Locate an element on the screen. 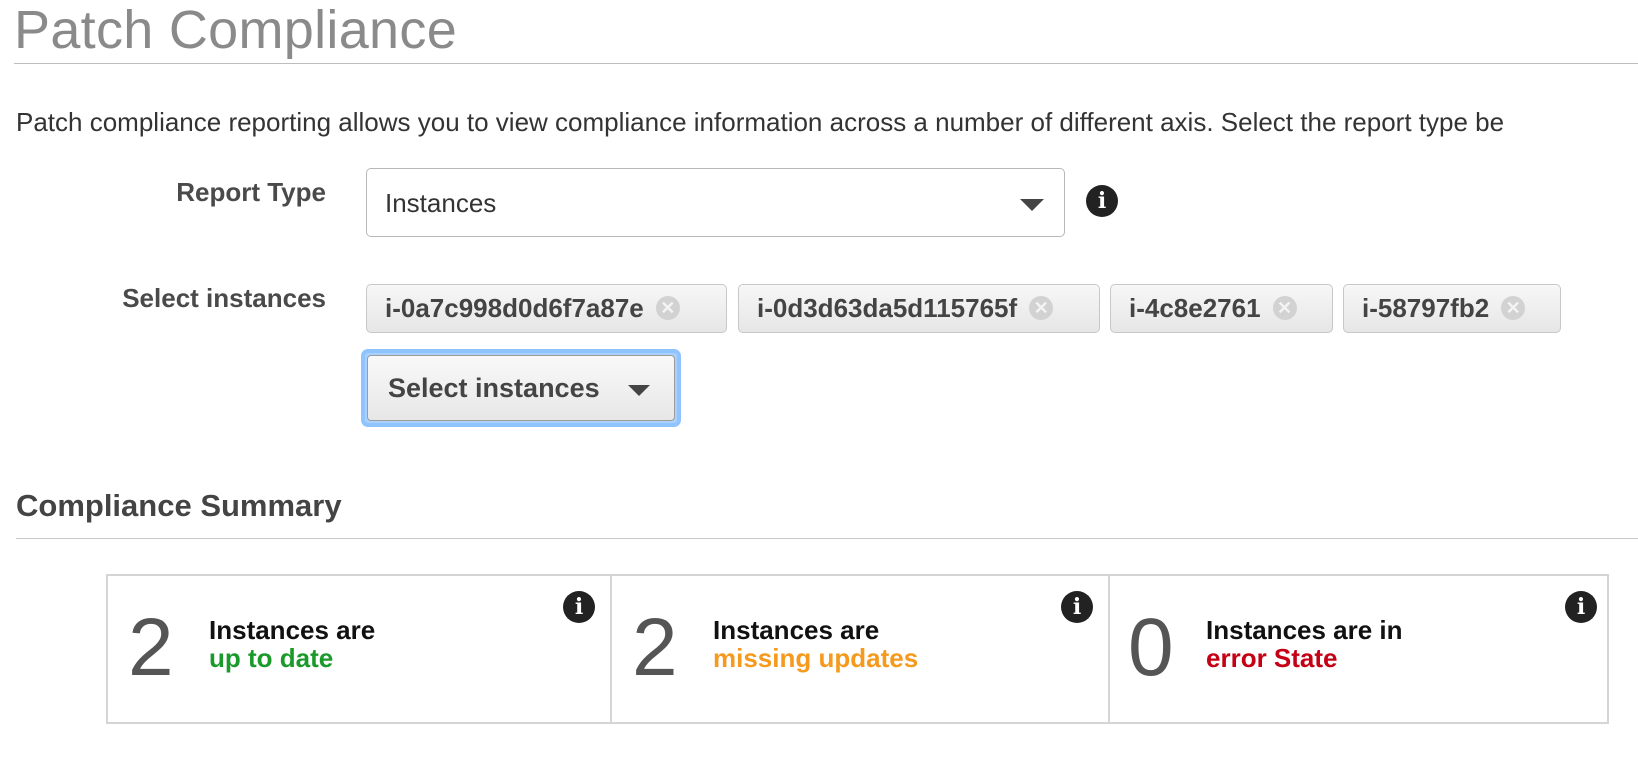 This screenshot has height=758, width=1638. card-text: Instances are in error State is located at coordinates (1304, 644).